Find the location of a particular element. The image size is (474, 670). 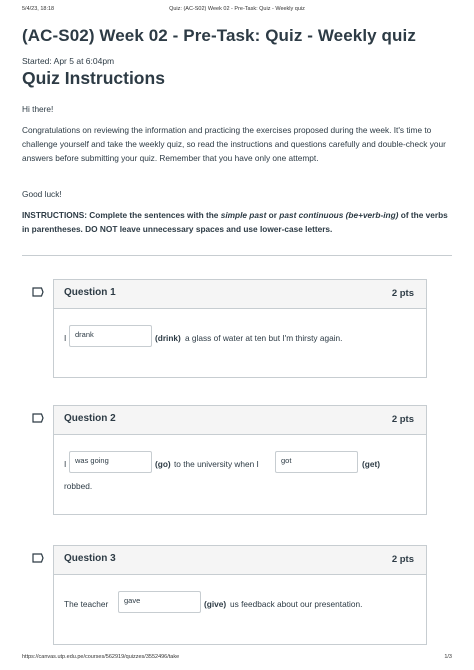

question-header: Question 1 2 pts is located at coordinates (240, 294).